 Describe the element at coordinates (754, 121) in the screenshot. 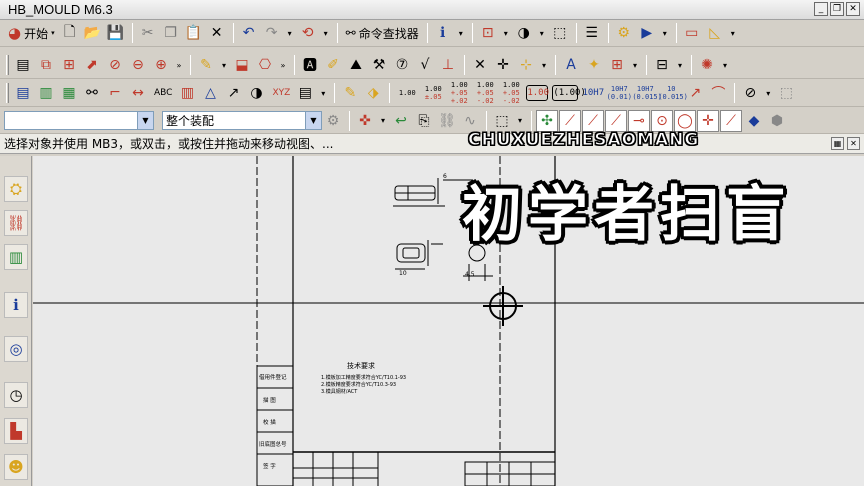

I see `face-snap-icon: ◆` at that location.